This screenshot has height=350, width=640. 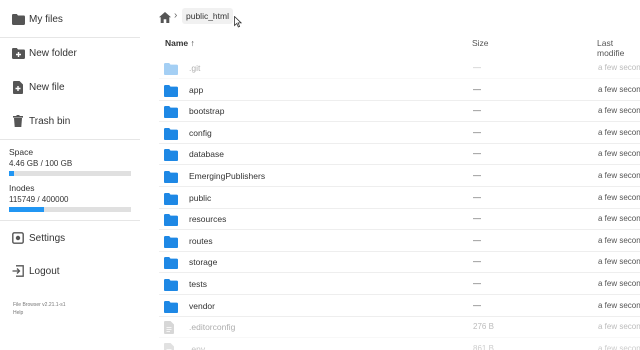 I want to click on settings-icon, so click(x=18, y=238).